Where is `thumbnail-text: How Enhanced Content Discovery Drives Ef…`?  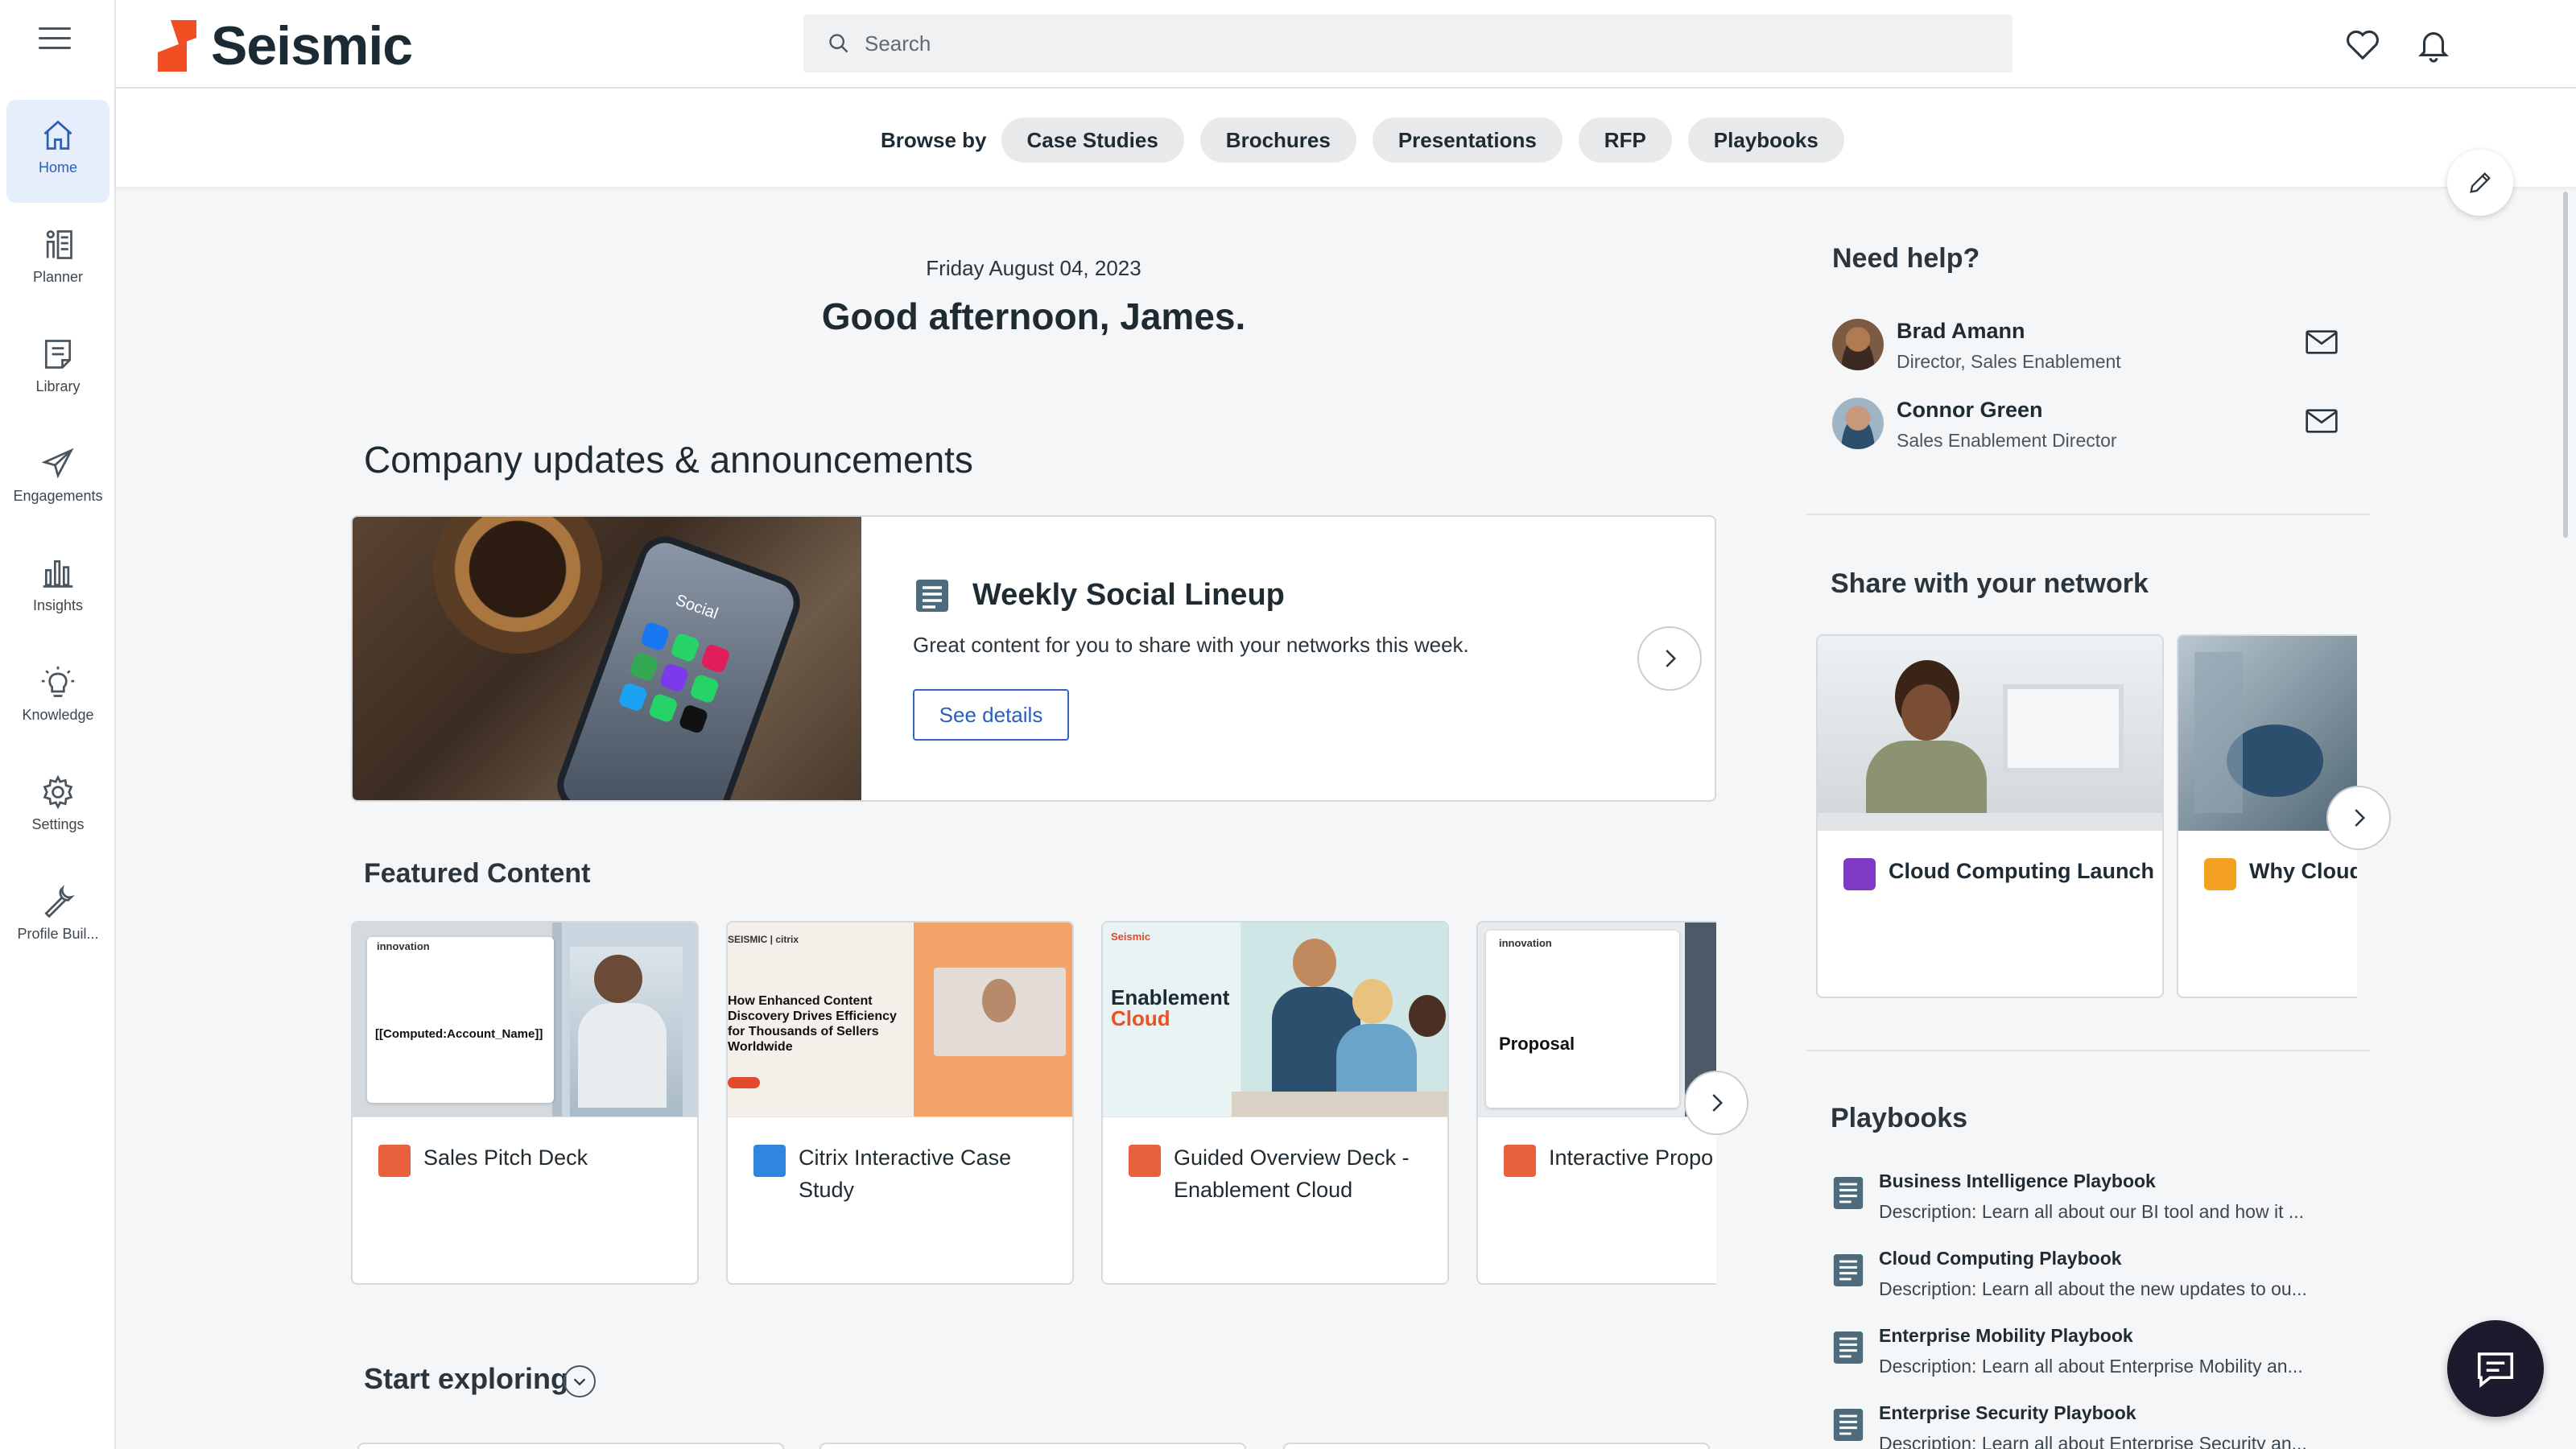 thumbnail-text: How Enhanced Content Discovery Drives Ef… is located at coordinates (812, 1024).